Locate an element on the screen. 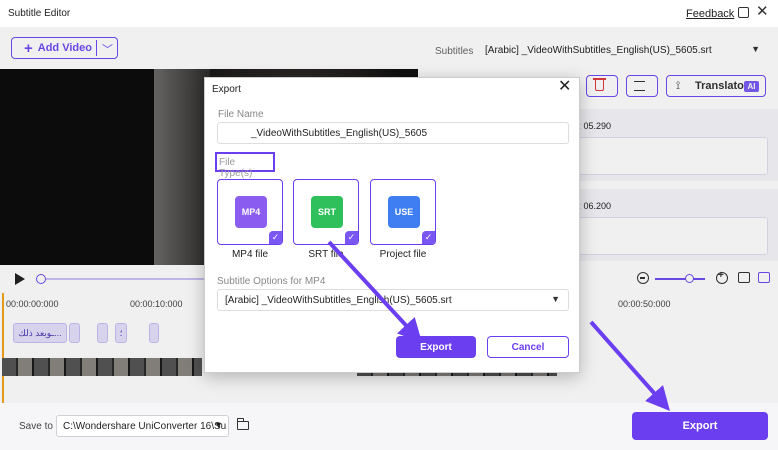 The image size is (778, 450). folder-icon is located at coordinates (242, 424).